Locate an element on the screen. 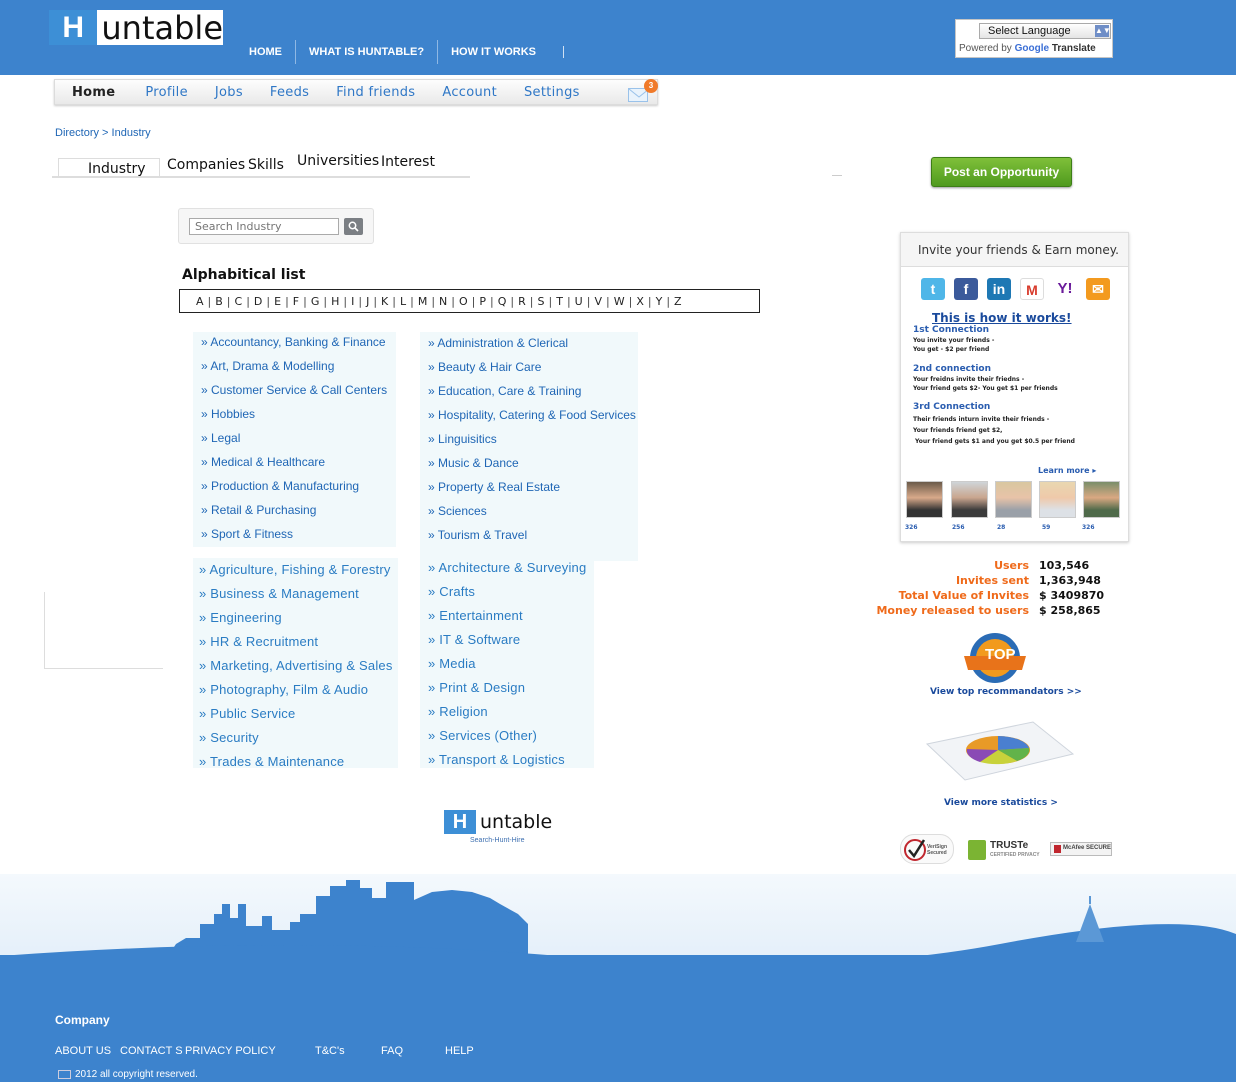  industry-link: » HR & Recruitment is located at coordinates (258, 641).